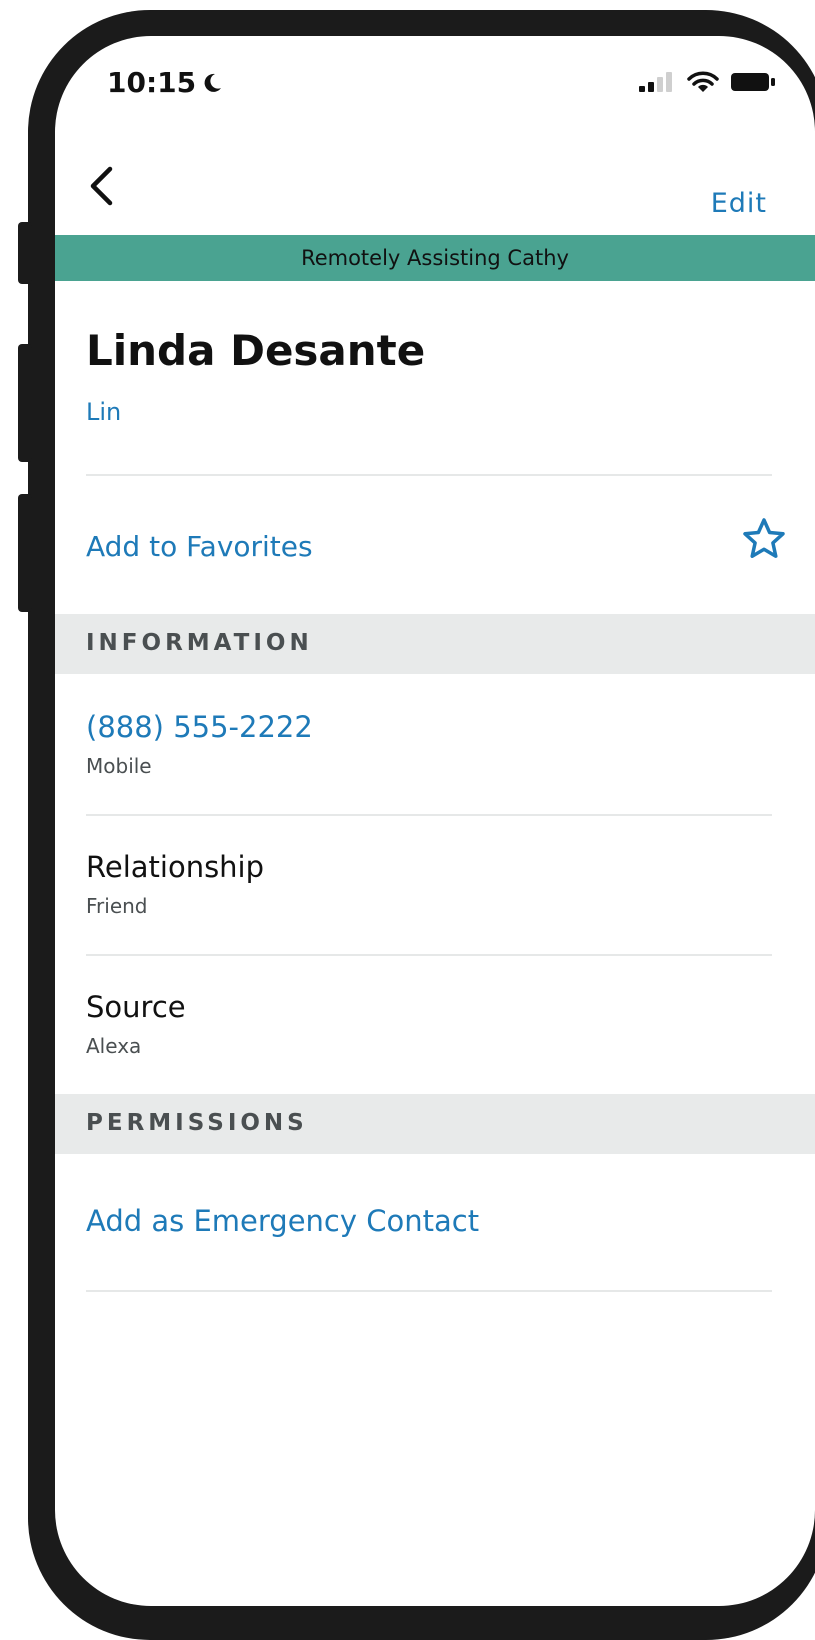 The image size is (815, 1640). I want to click on source-item: Source Alexa, so click(435, 1024).